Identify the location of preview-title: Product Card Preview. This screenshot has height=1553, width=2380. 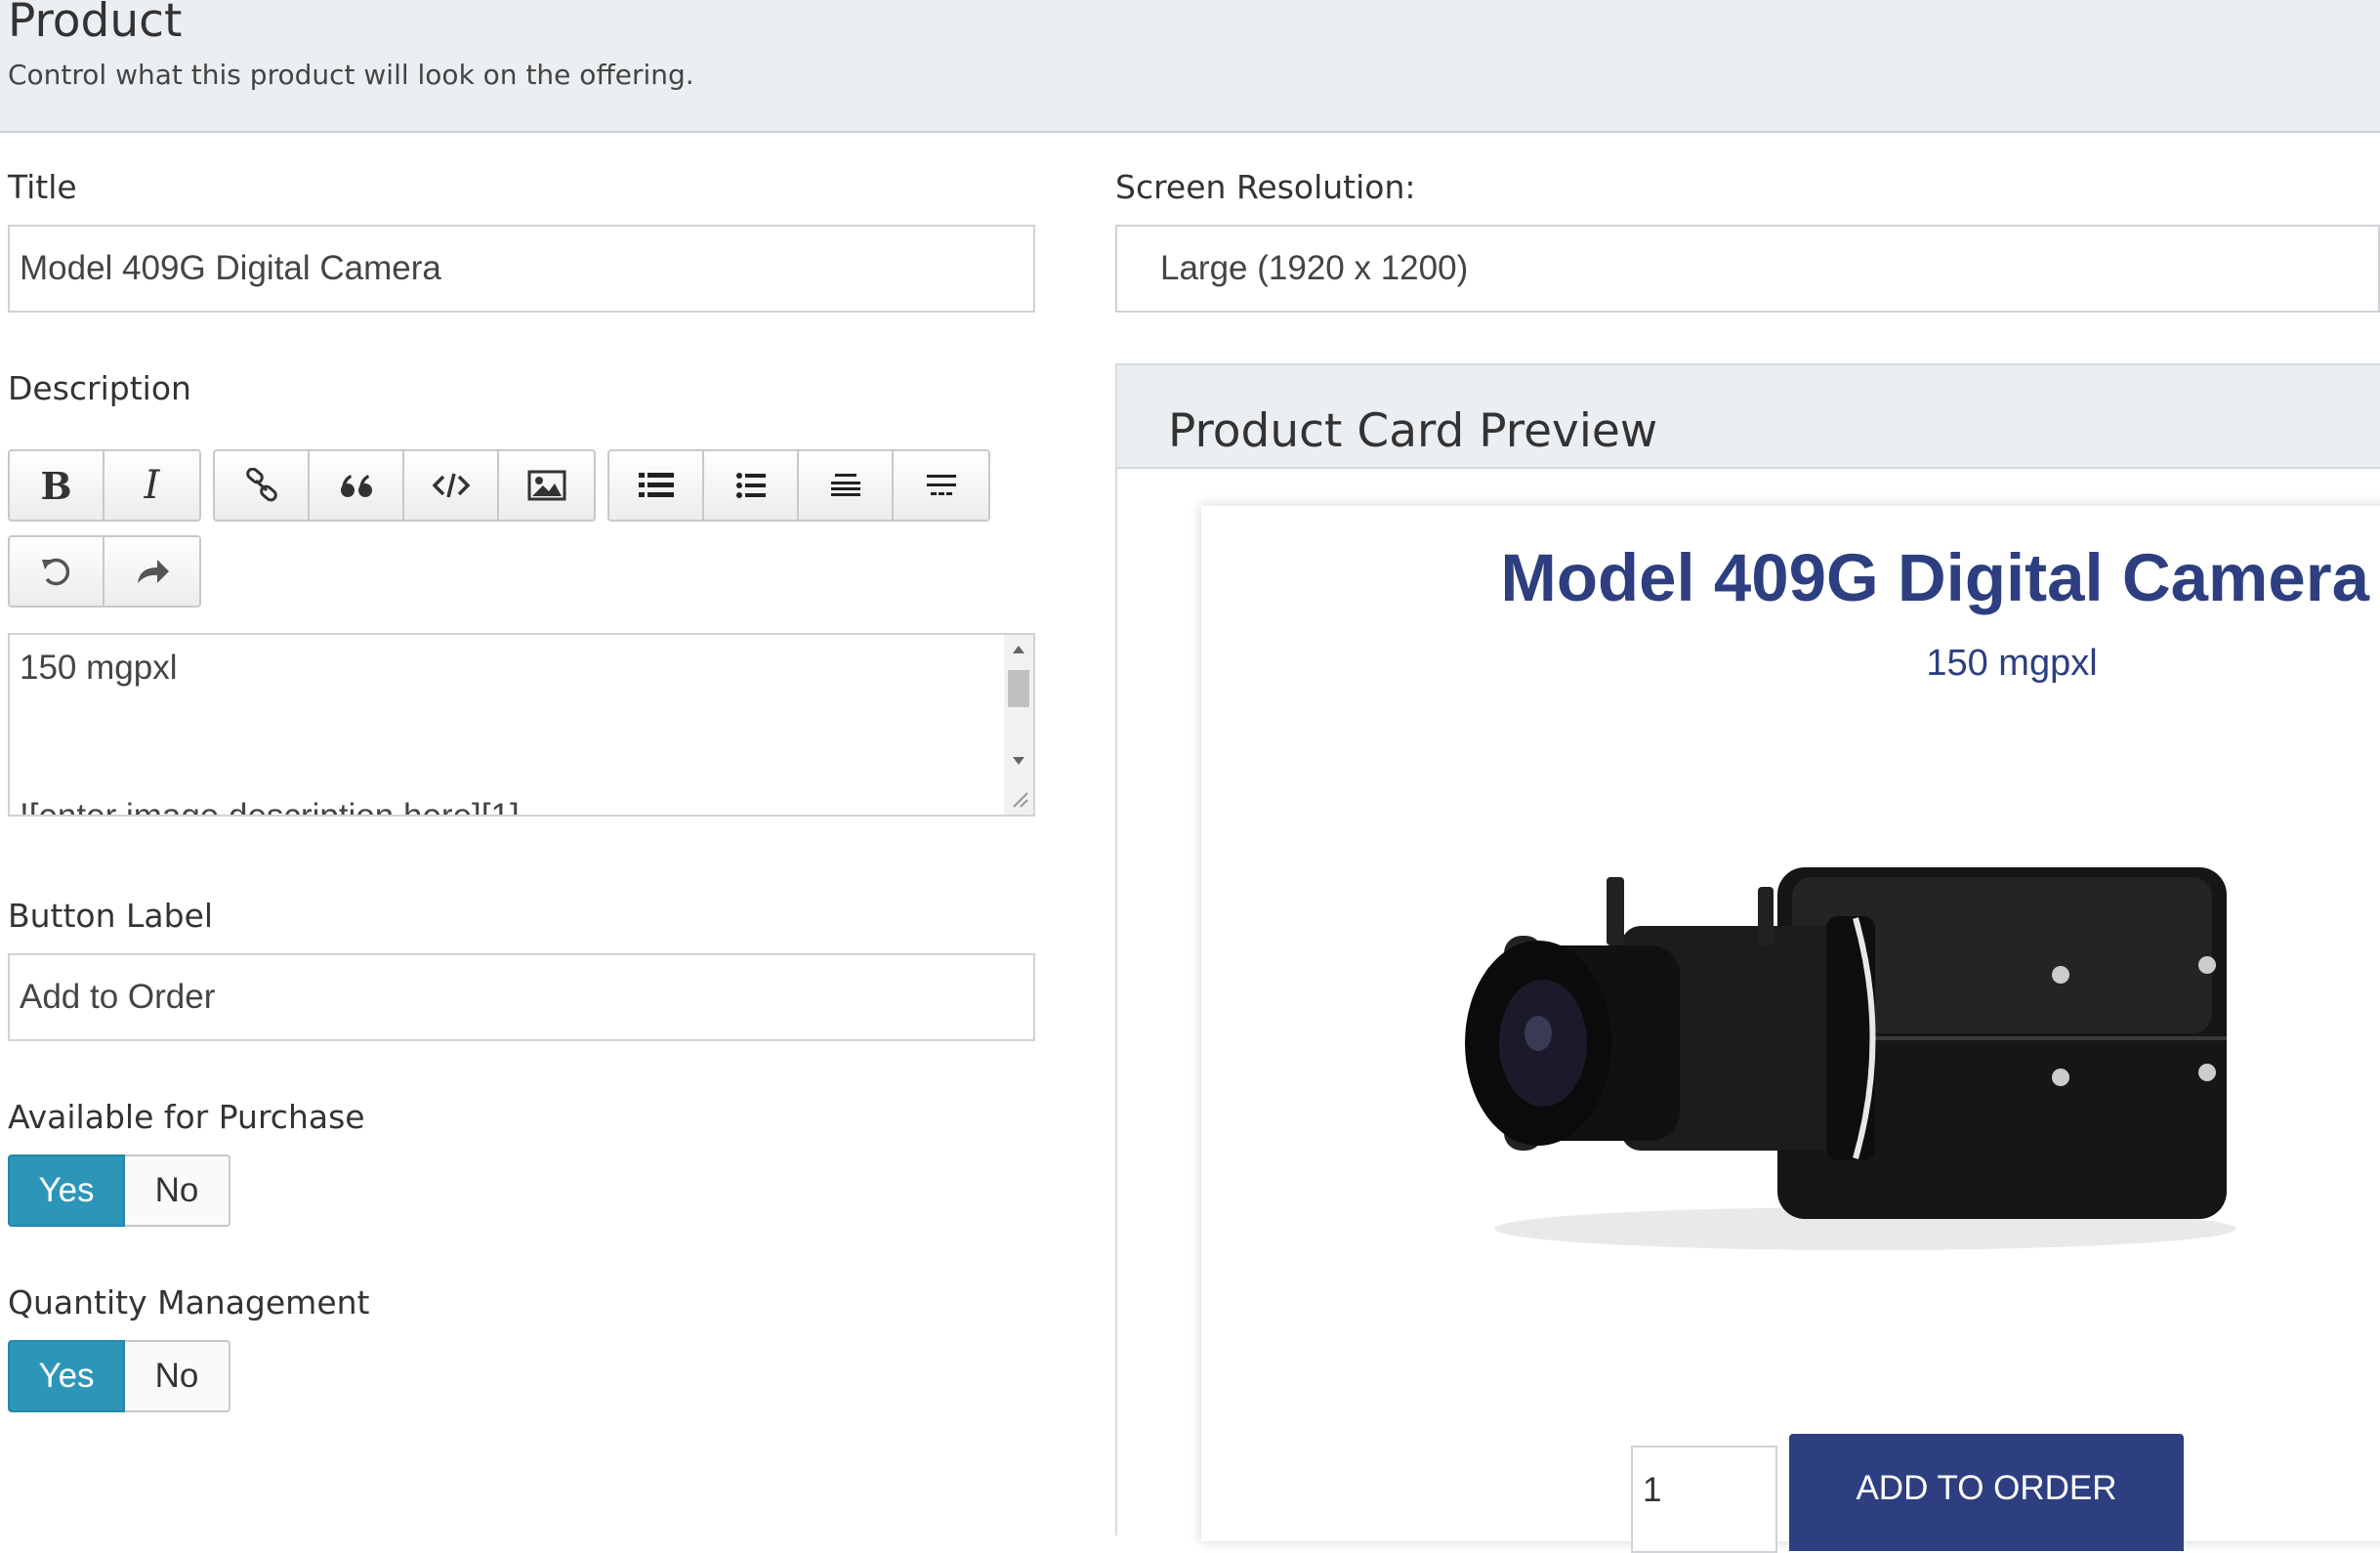
(1413, 431).